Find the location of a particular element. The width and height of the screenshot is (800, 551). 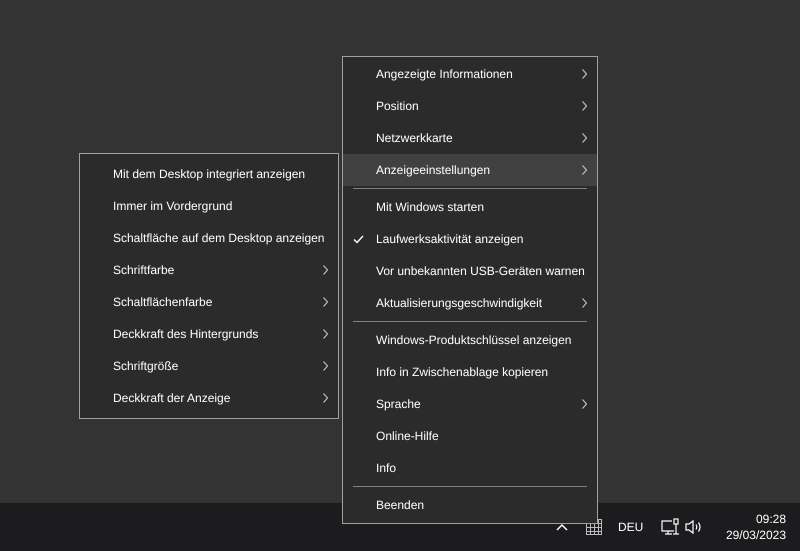

menu-item: Laufwerksaktivität anzeigen is located at coordinates (470, 239).